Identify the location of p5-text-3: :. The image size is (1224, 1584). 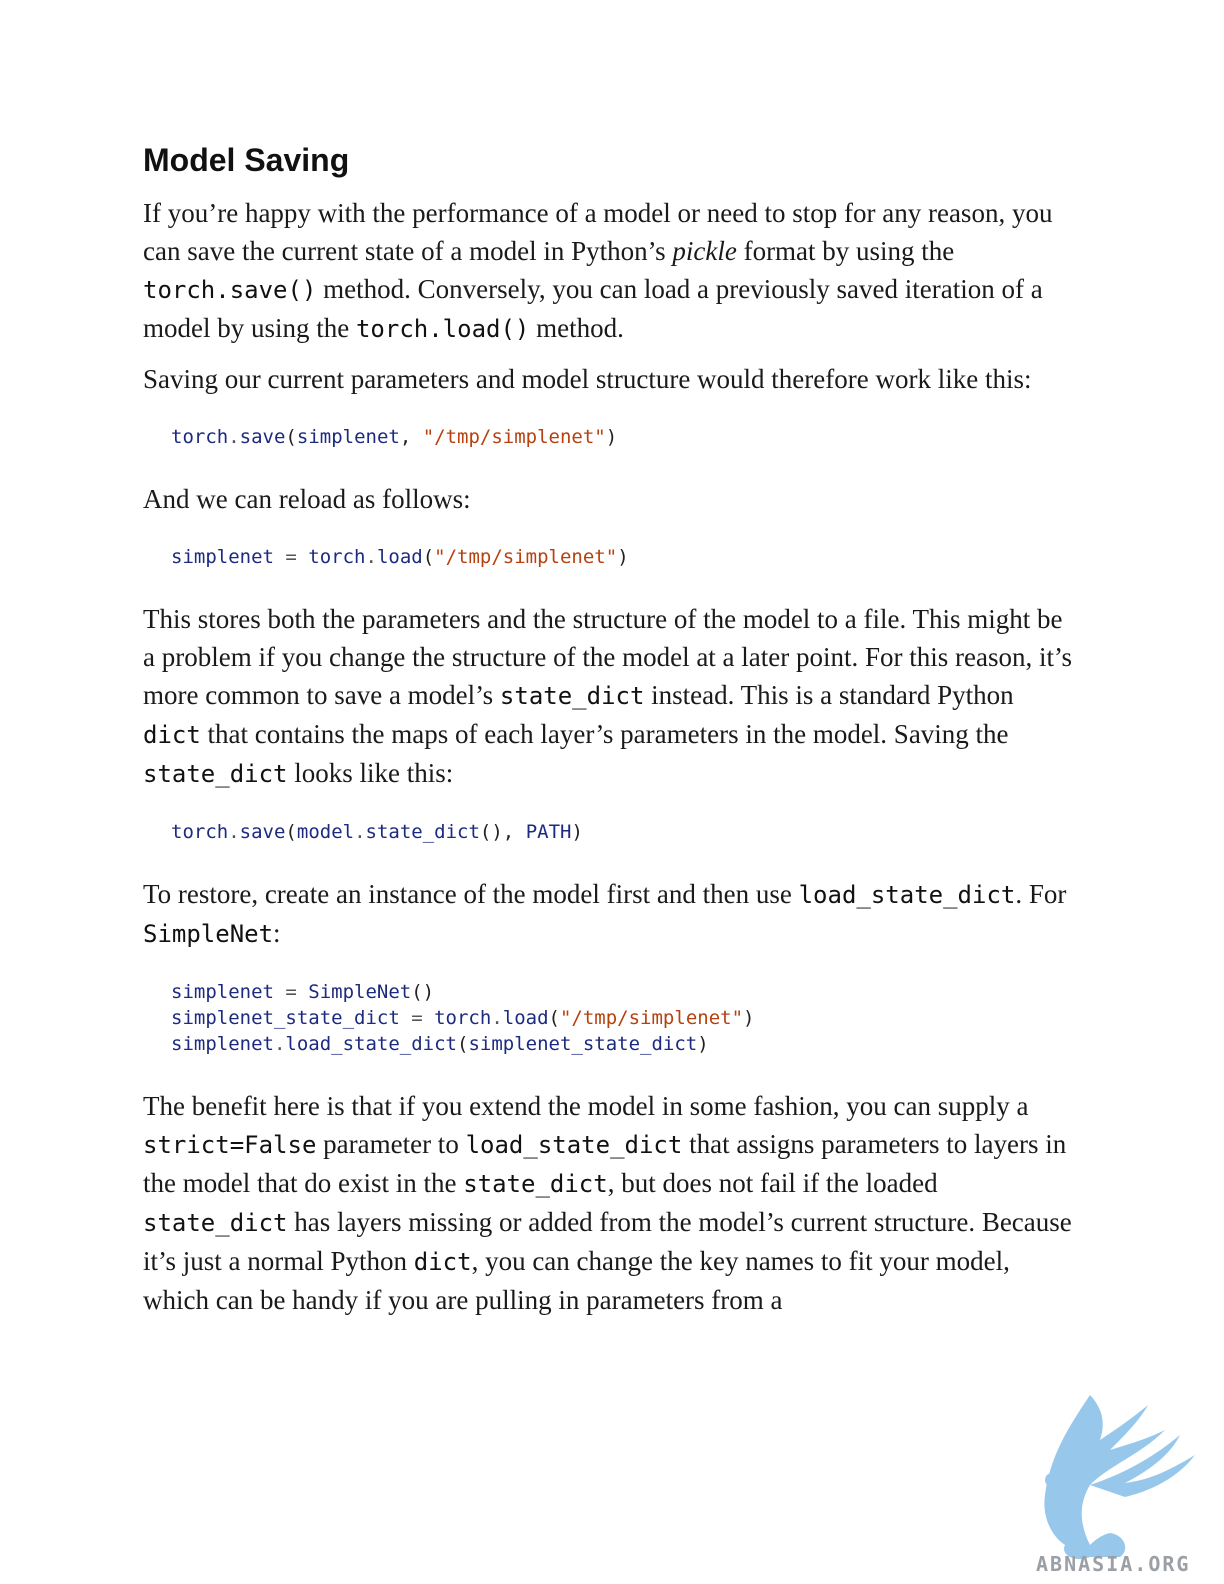
(277, 933).